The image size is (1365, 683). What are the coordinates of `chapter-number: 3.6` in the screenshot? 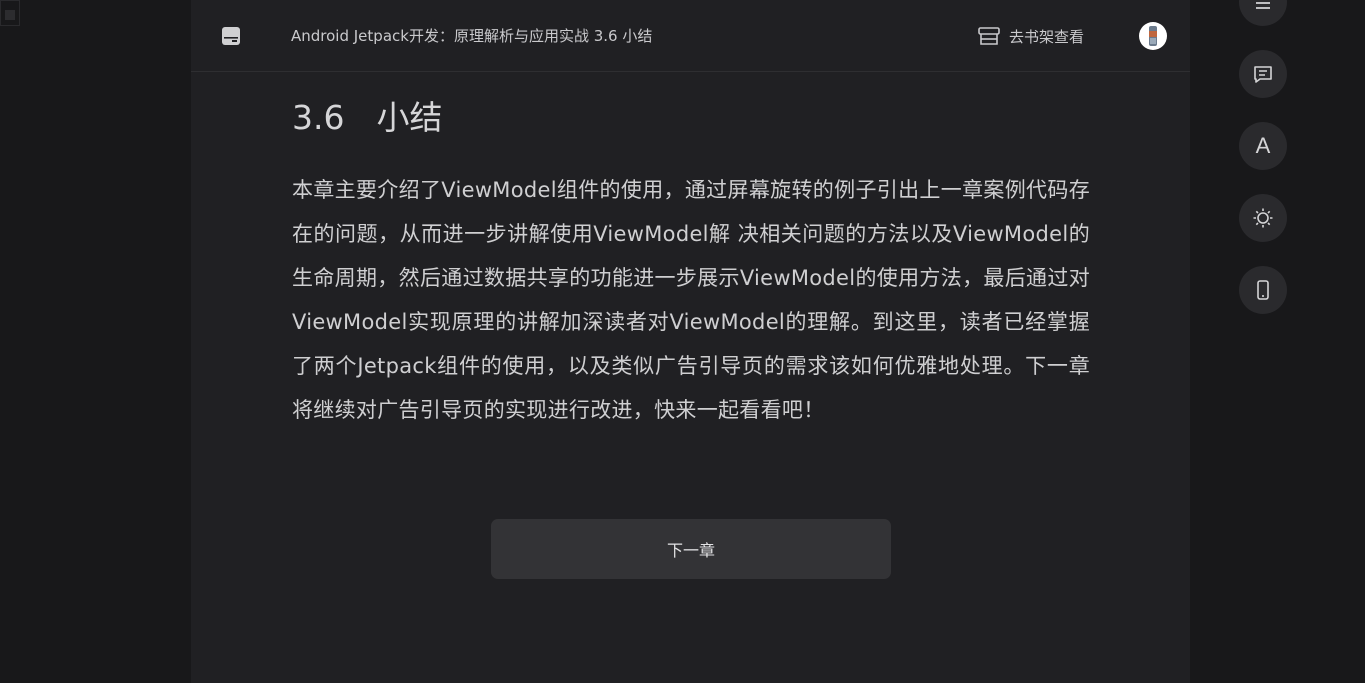 It's located at (318, 117).